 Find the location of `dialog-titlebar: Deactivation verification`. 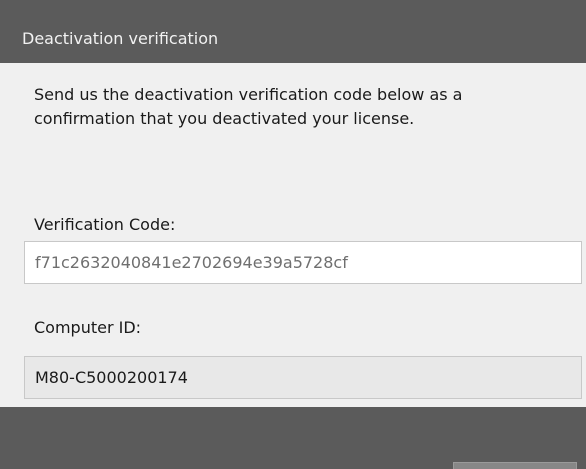

dialog-titlebar: Deactivation verification is located at coordinates (293, 31).